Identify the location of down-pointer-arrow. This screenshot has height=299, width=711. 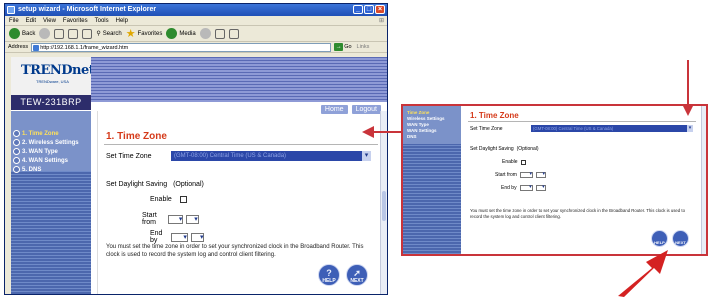
(688, 88).